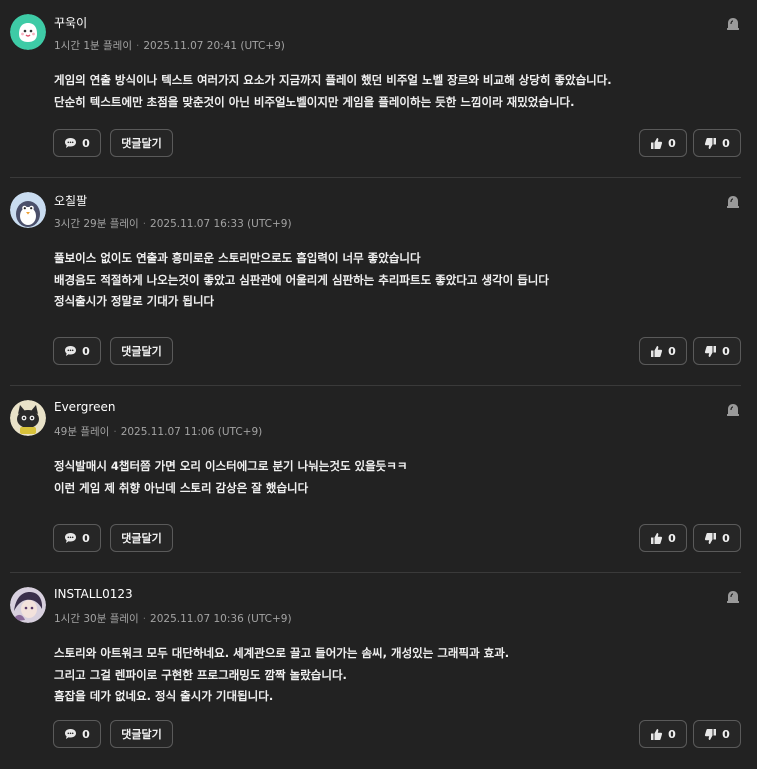 The height and width of the screenshot is (769, 757). I want to click on review-line: 풀보이스 없이도 연출과 흥미로운 스토리만으로도 흡입력이 너무 좋았습니다, so click(237, 258).